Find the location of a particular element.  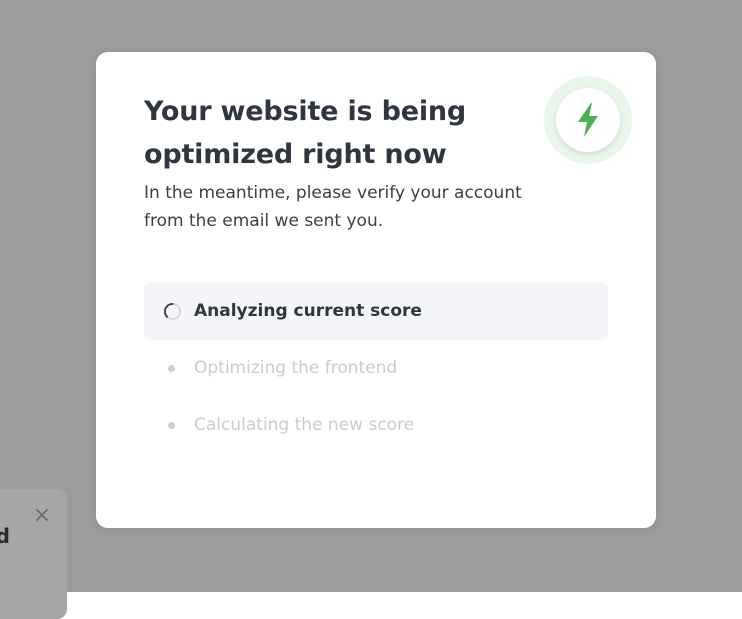

step-optimizing: Optimizing the frontend is located at coordinates (376, 368).